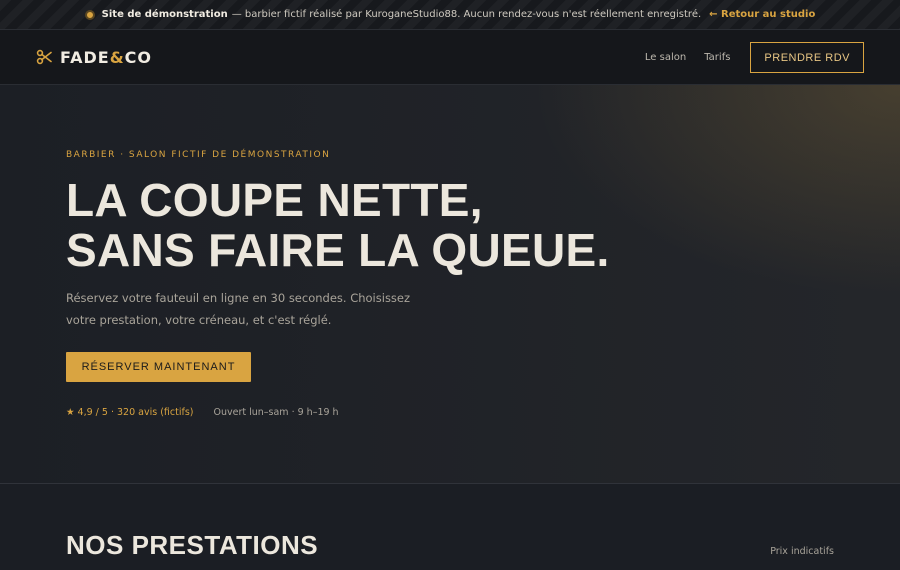 The height and width of the screenshot is (570, 900). Describe the element at coordinates (338, 250) in the screenshot. I see `hero-headline-line-2: SANS FAIRE LA QUEUE.` at that location.